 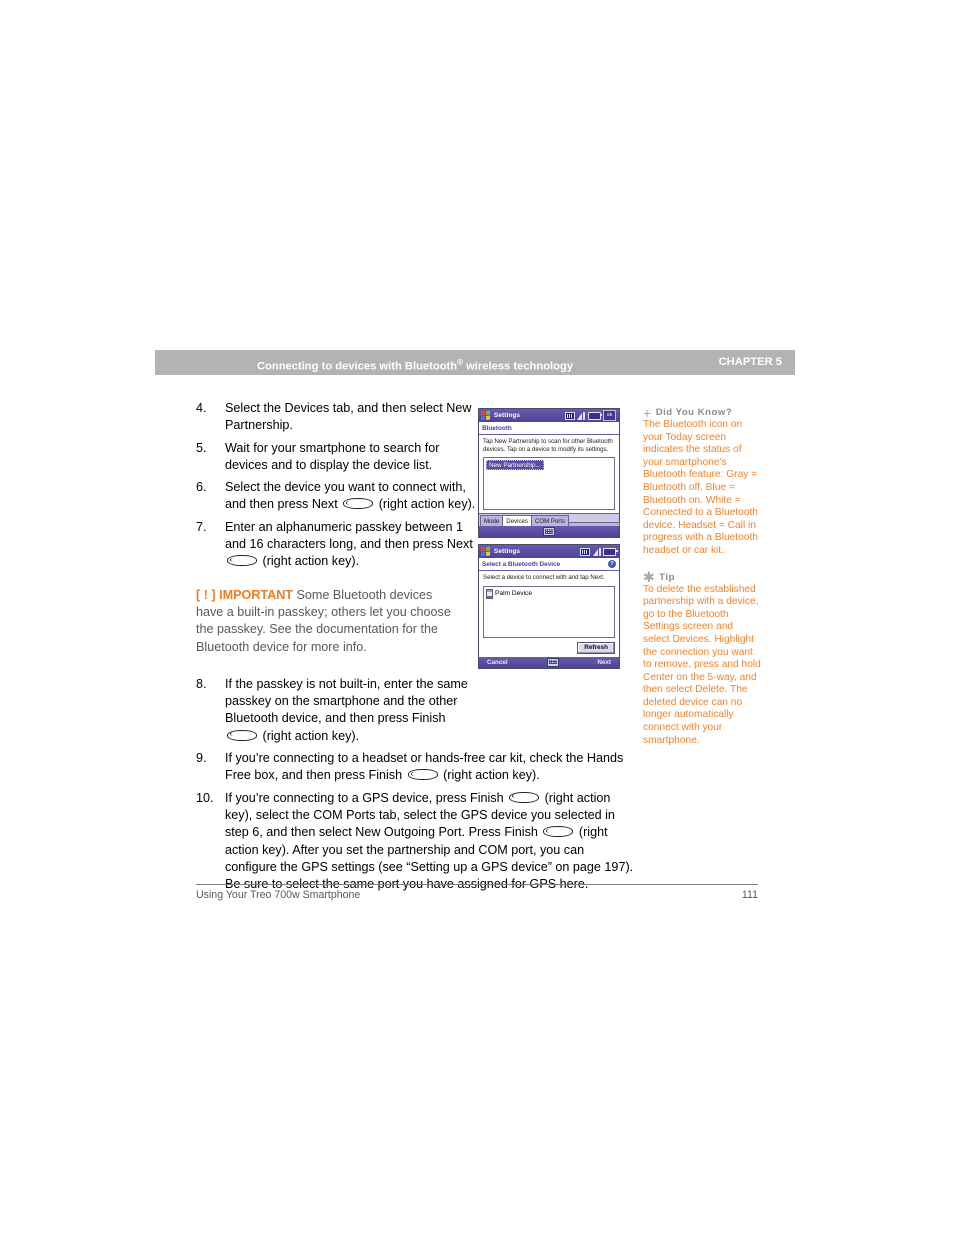 I want to click on step-number: 5., so click(x=201, y=447).